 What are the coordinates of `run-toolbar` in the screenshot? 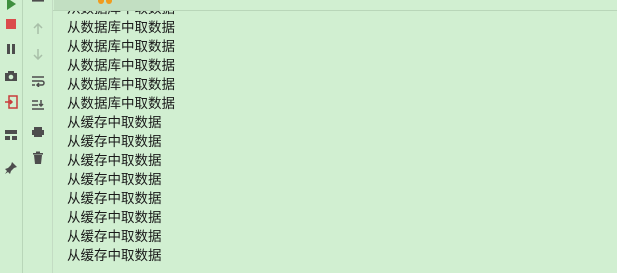 It's located at (11, 136).